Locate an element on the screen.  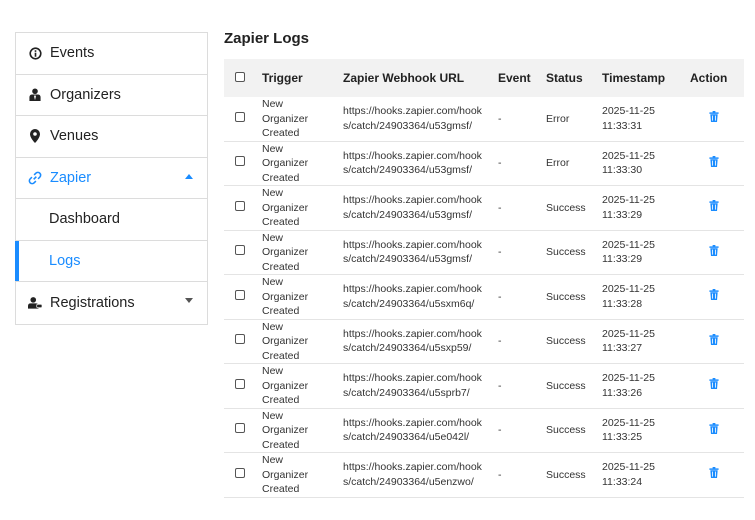
sidebar-item-events: Events is located at coordinates (111, 54).